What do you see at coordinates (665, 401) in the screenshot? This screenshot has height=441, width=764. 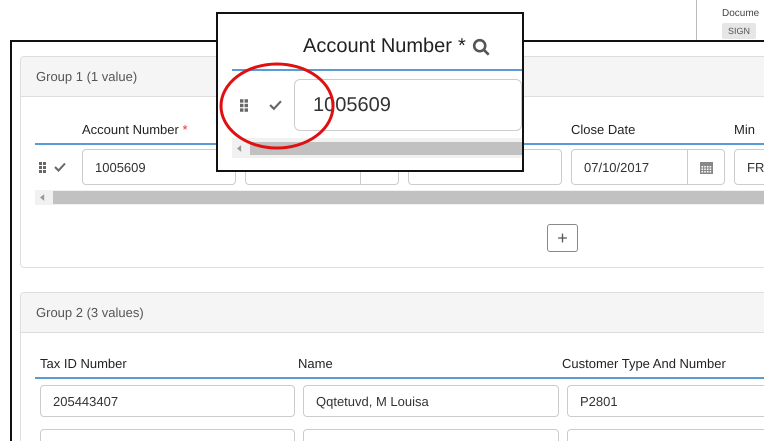 I see `input-field: P2801` at bounding box center [665, 401].